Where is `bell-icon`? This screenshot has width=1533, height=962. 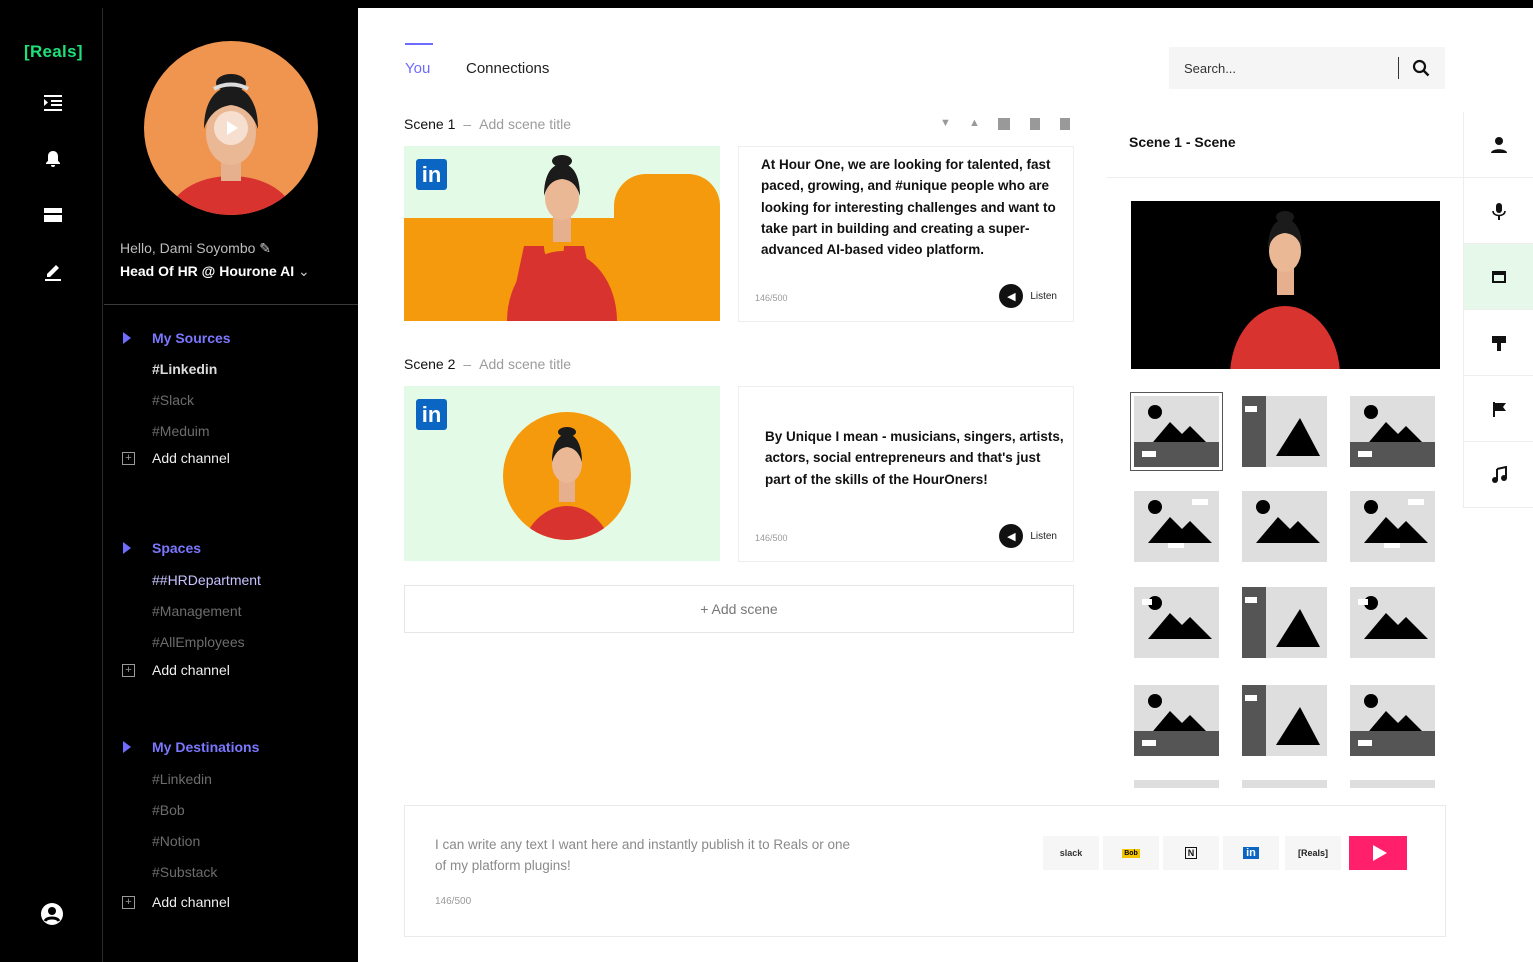
bell-icon is located at coordinates (53, 159).